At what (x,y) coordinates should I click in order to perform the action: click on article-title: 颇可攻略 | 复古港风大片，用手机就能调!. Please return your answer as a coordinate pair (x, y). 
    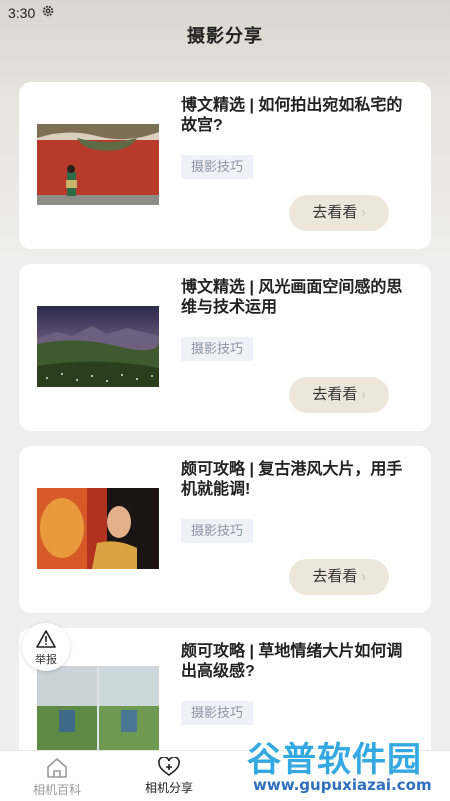
    Looking at the image, I should click on (299, 480).